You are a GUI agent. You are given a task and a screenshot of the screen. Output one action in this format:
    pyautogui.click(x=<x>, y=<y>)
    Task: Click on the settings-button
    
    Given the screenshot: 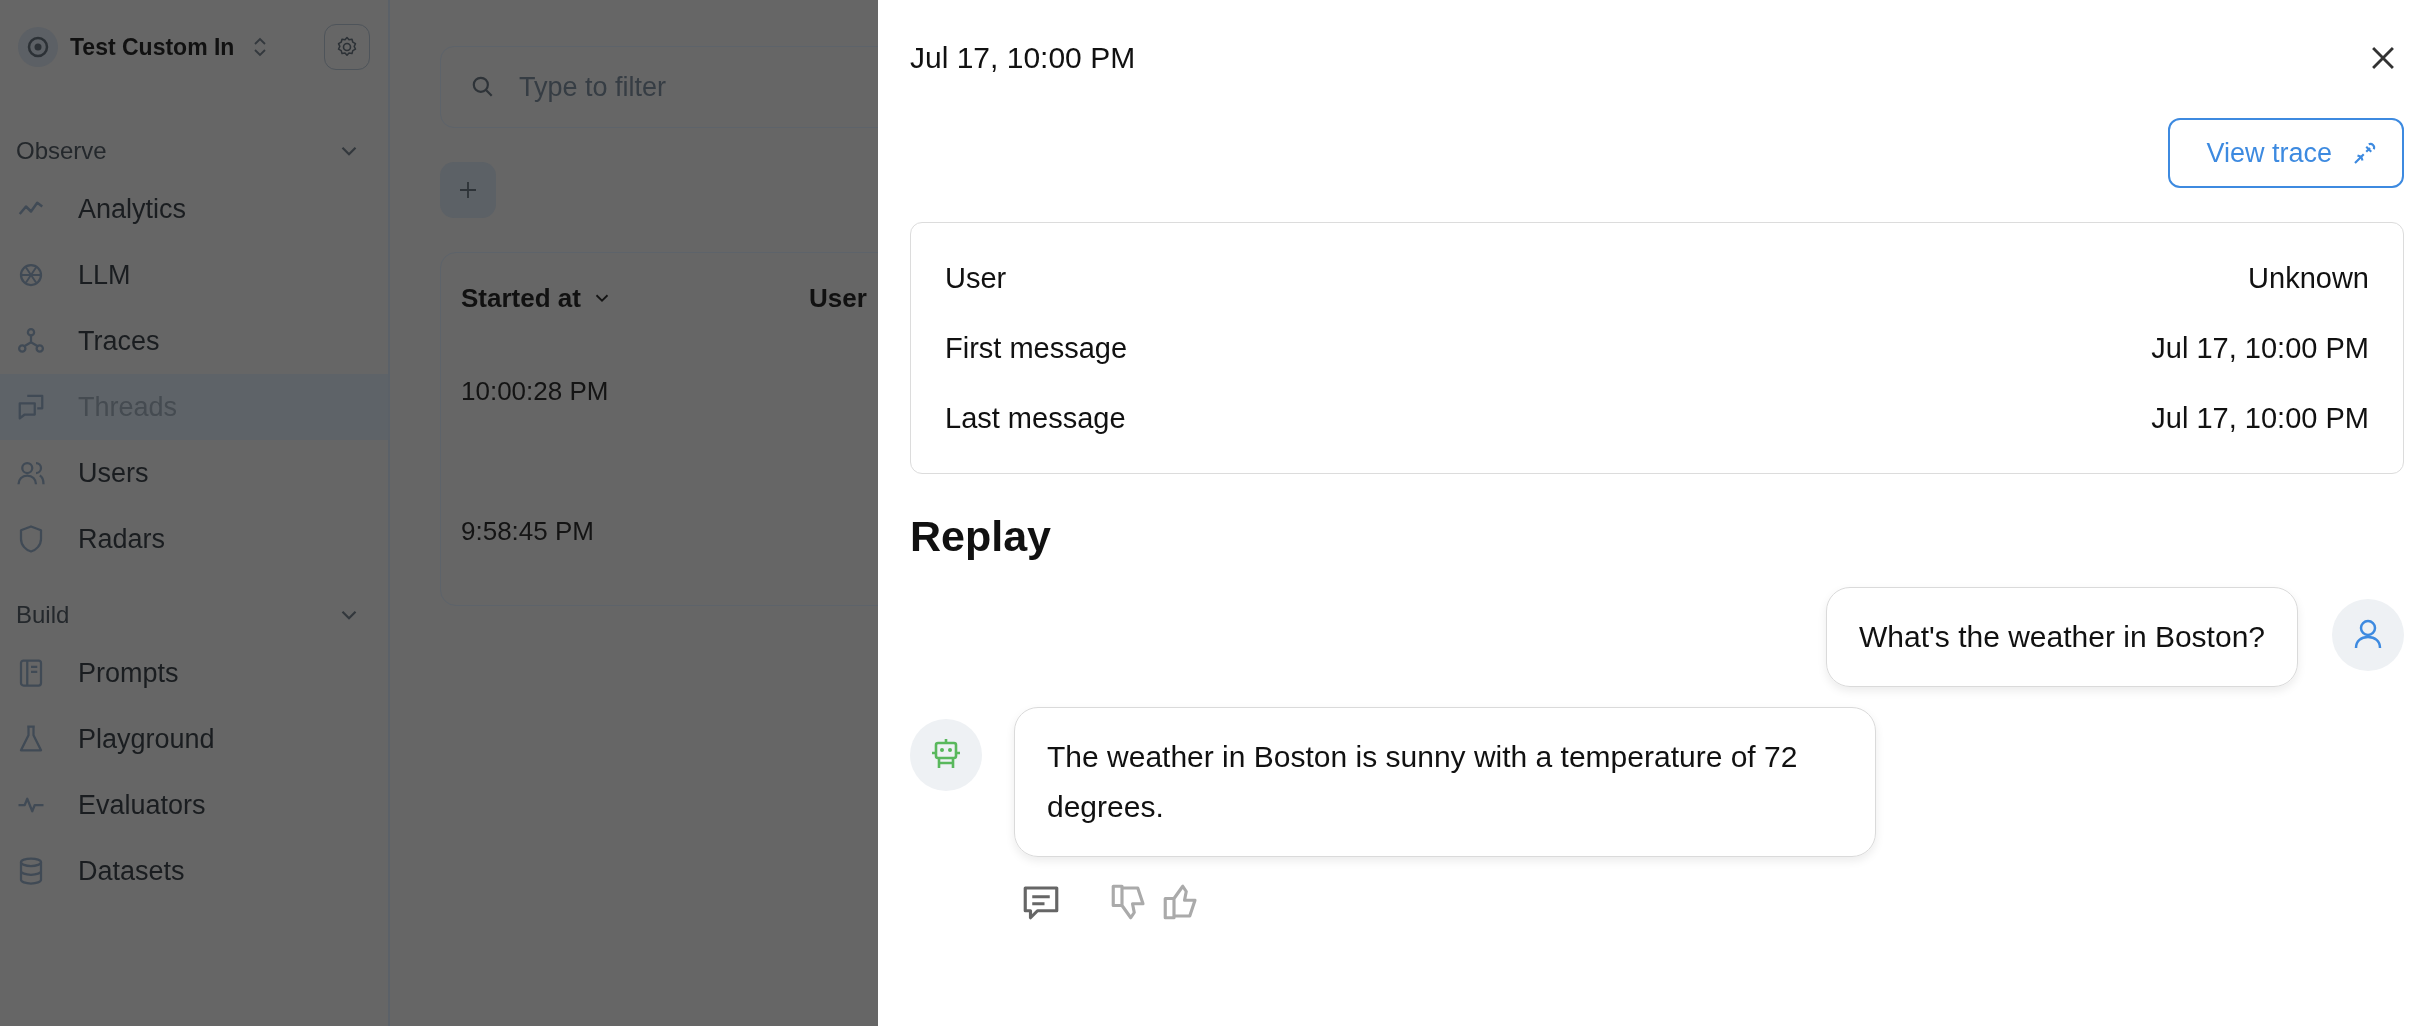 What is the action you would take?
    pyautogui.click(x=347, y=47)
    